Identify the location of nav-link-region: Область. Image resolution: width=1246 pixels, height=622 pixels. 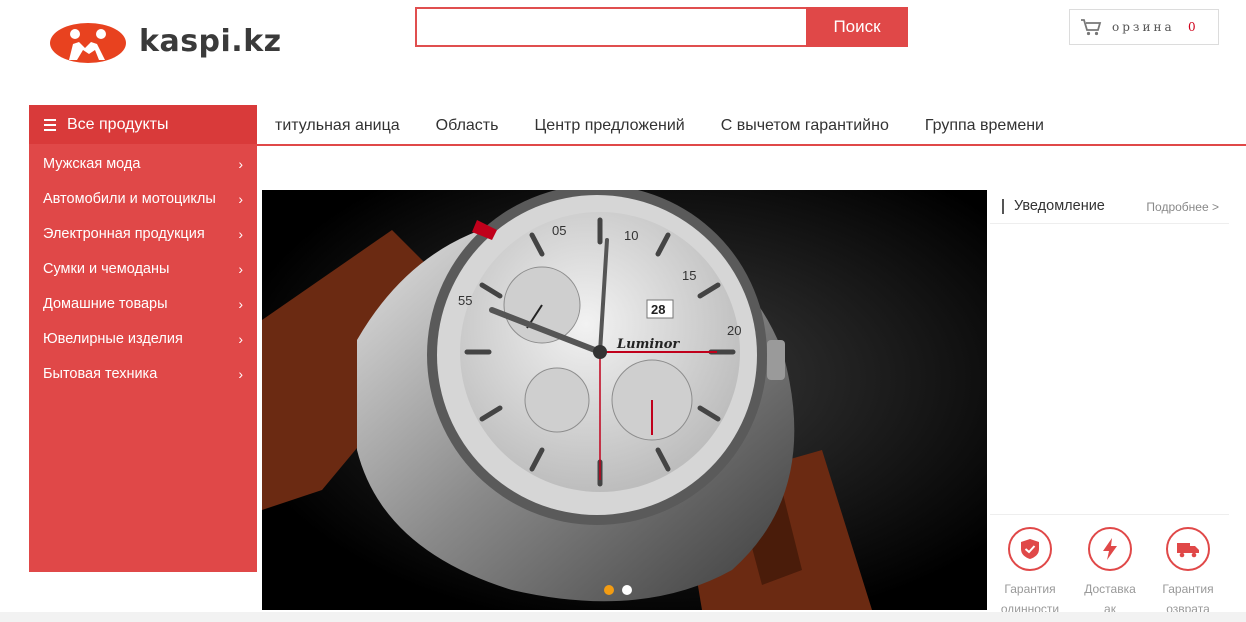
(467, 125).